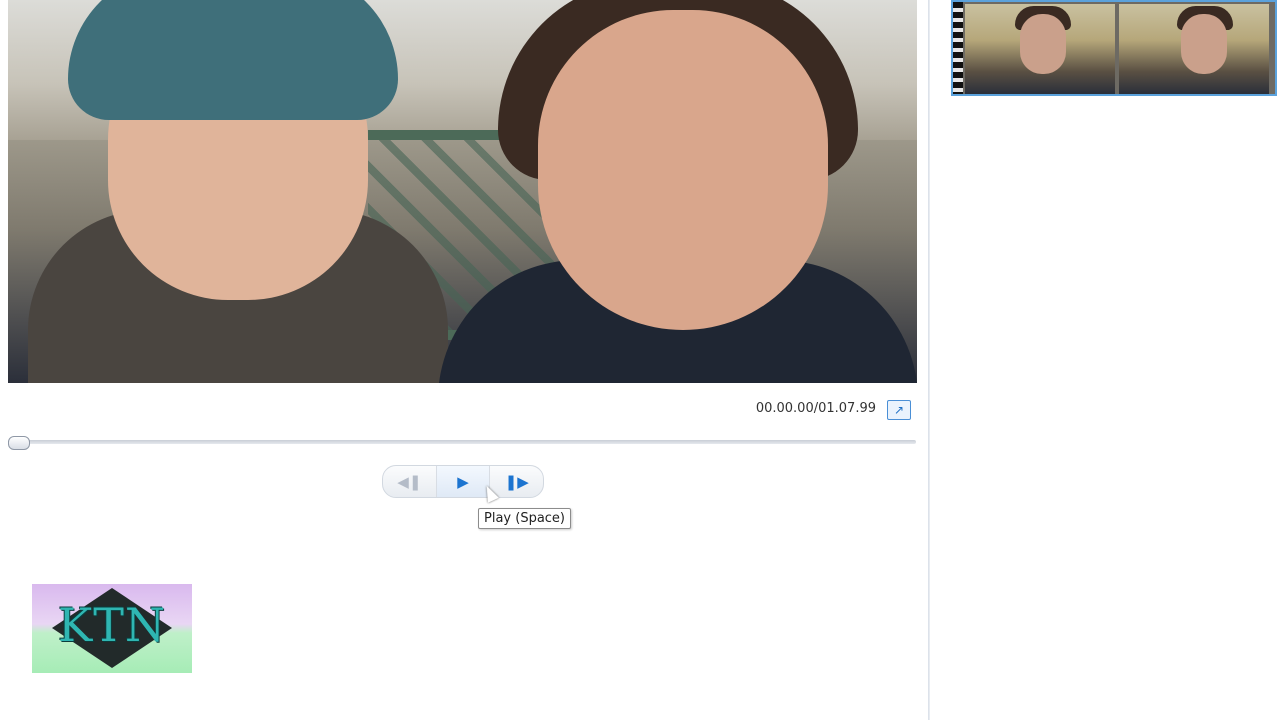 Image resolution: width=1280 pixels, height=720 pixels. Describe the element at coordinates (233, 60) in the screenshot. I see `hat-shape` at that location.